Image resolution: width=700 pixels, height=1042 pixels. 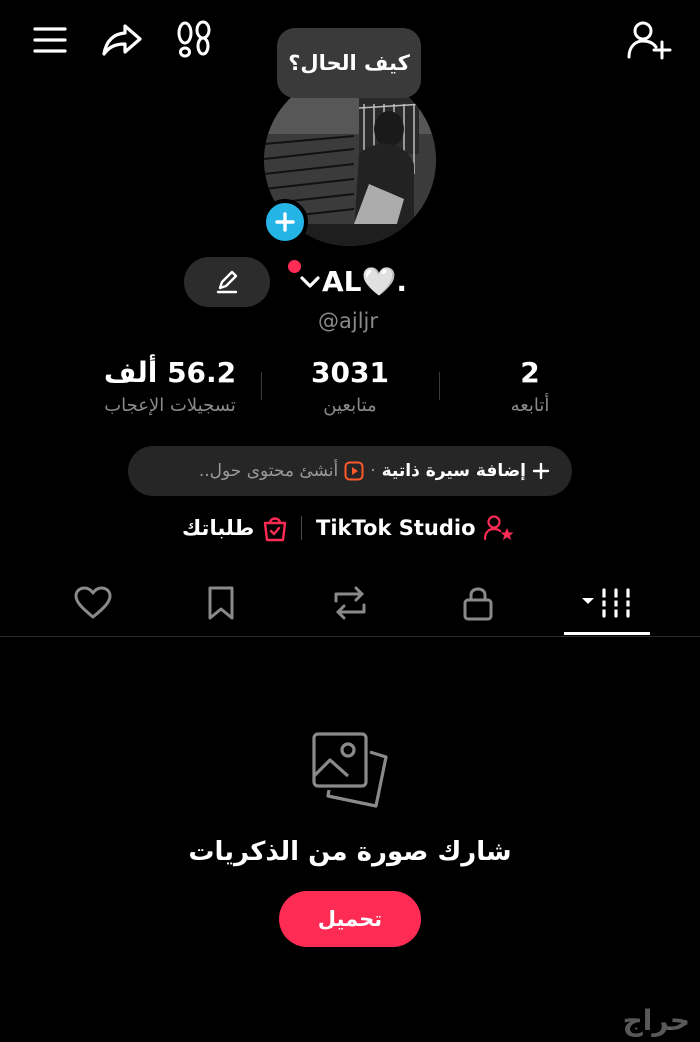 What do you see at coordinates (607, 633) in the screenshot?
I see `active-tab-indicator` at bounding box center [607, 633].